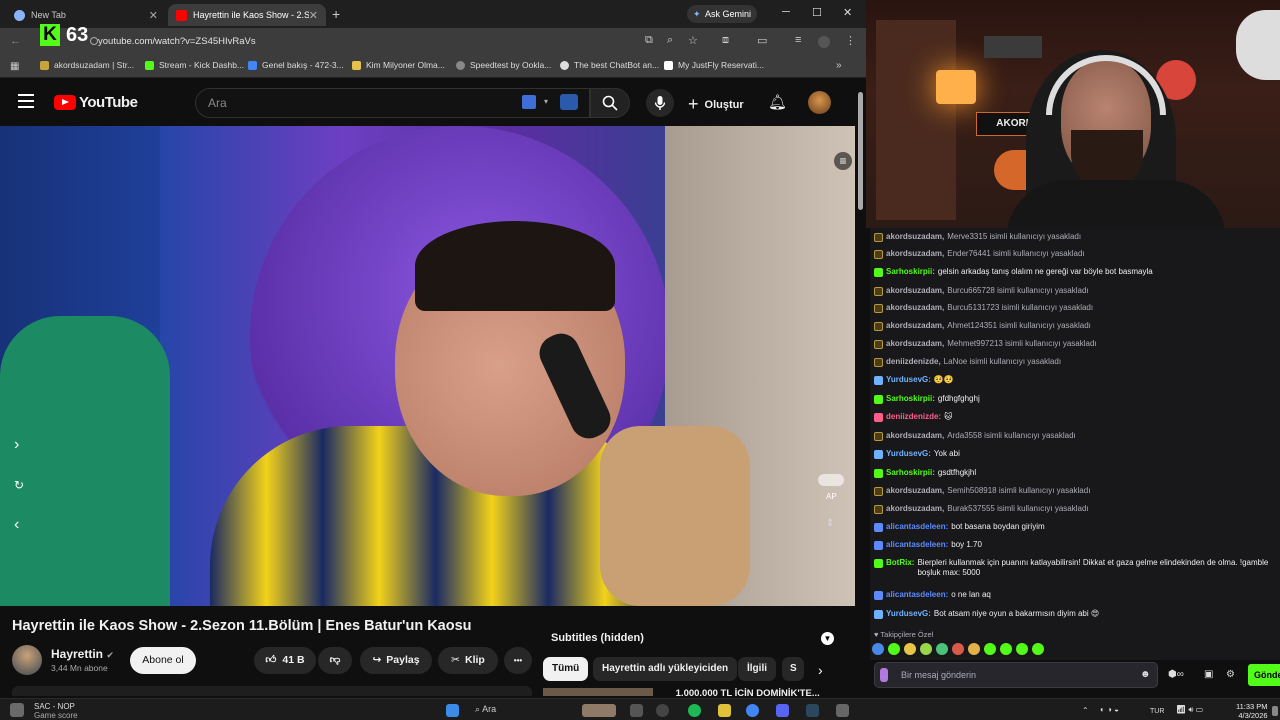 The width and height of the screenshot is (1280, 720). Describe the element at coordinates (335, 660) in the screenshot. I see `dislike-button: 👎︎` at that location.